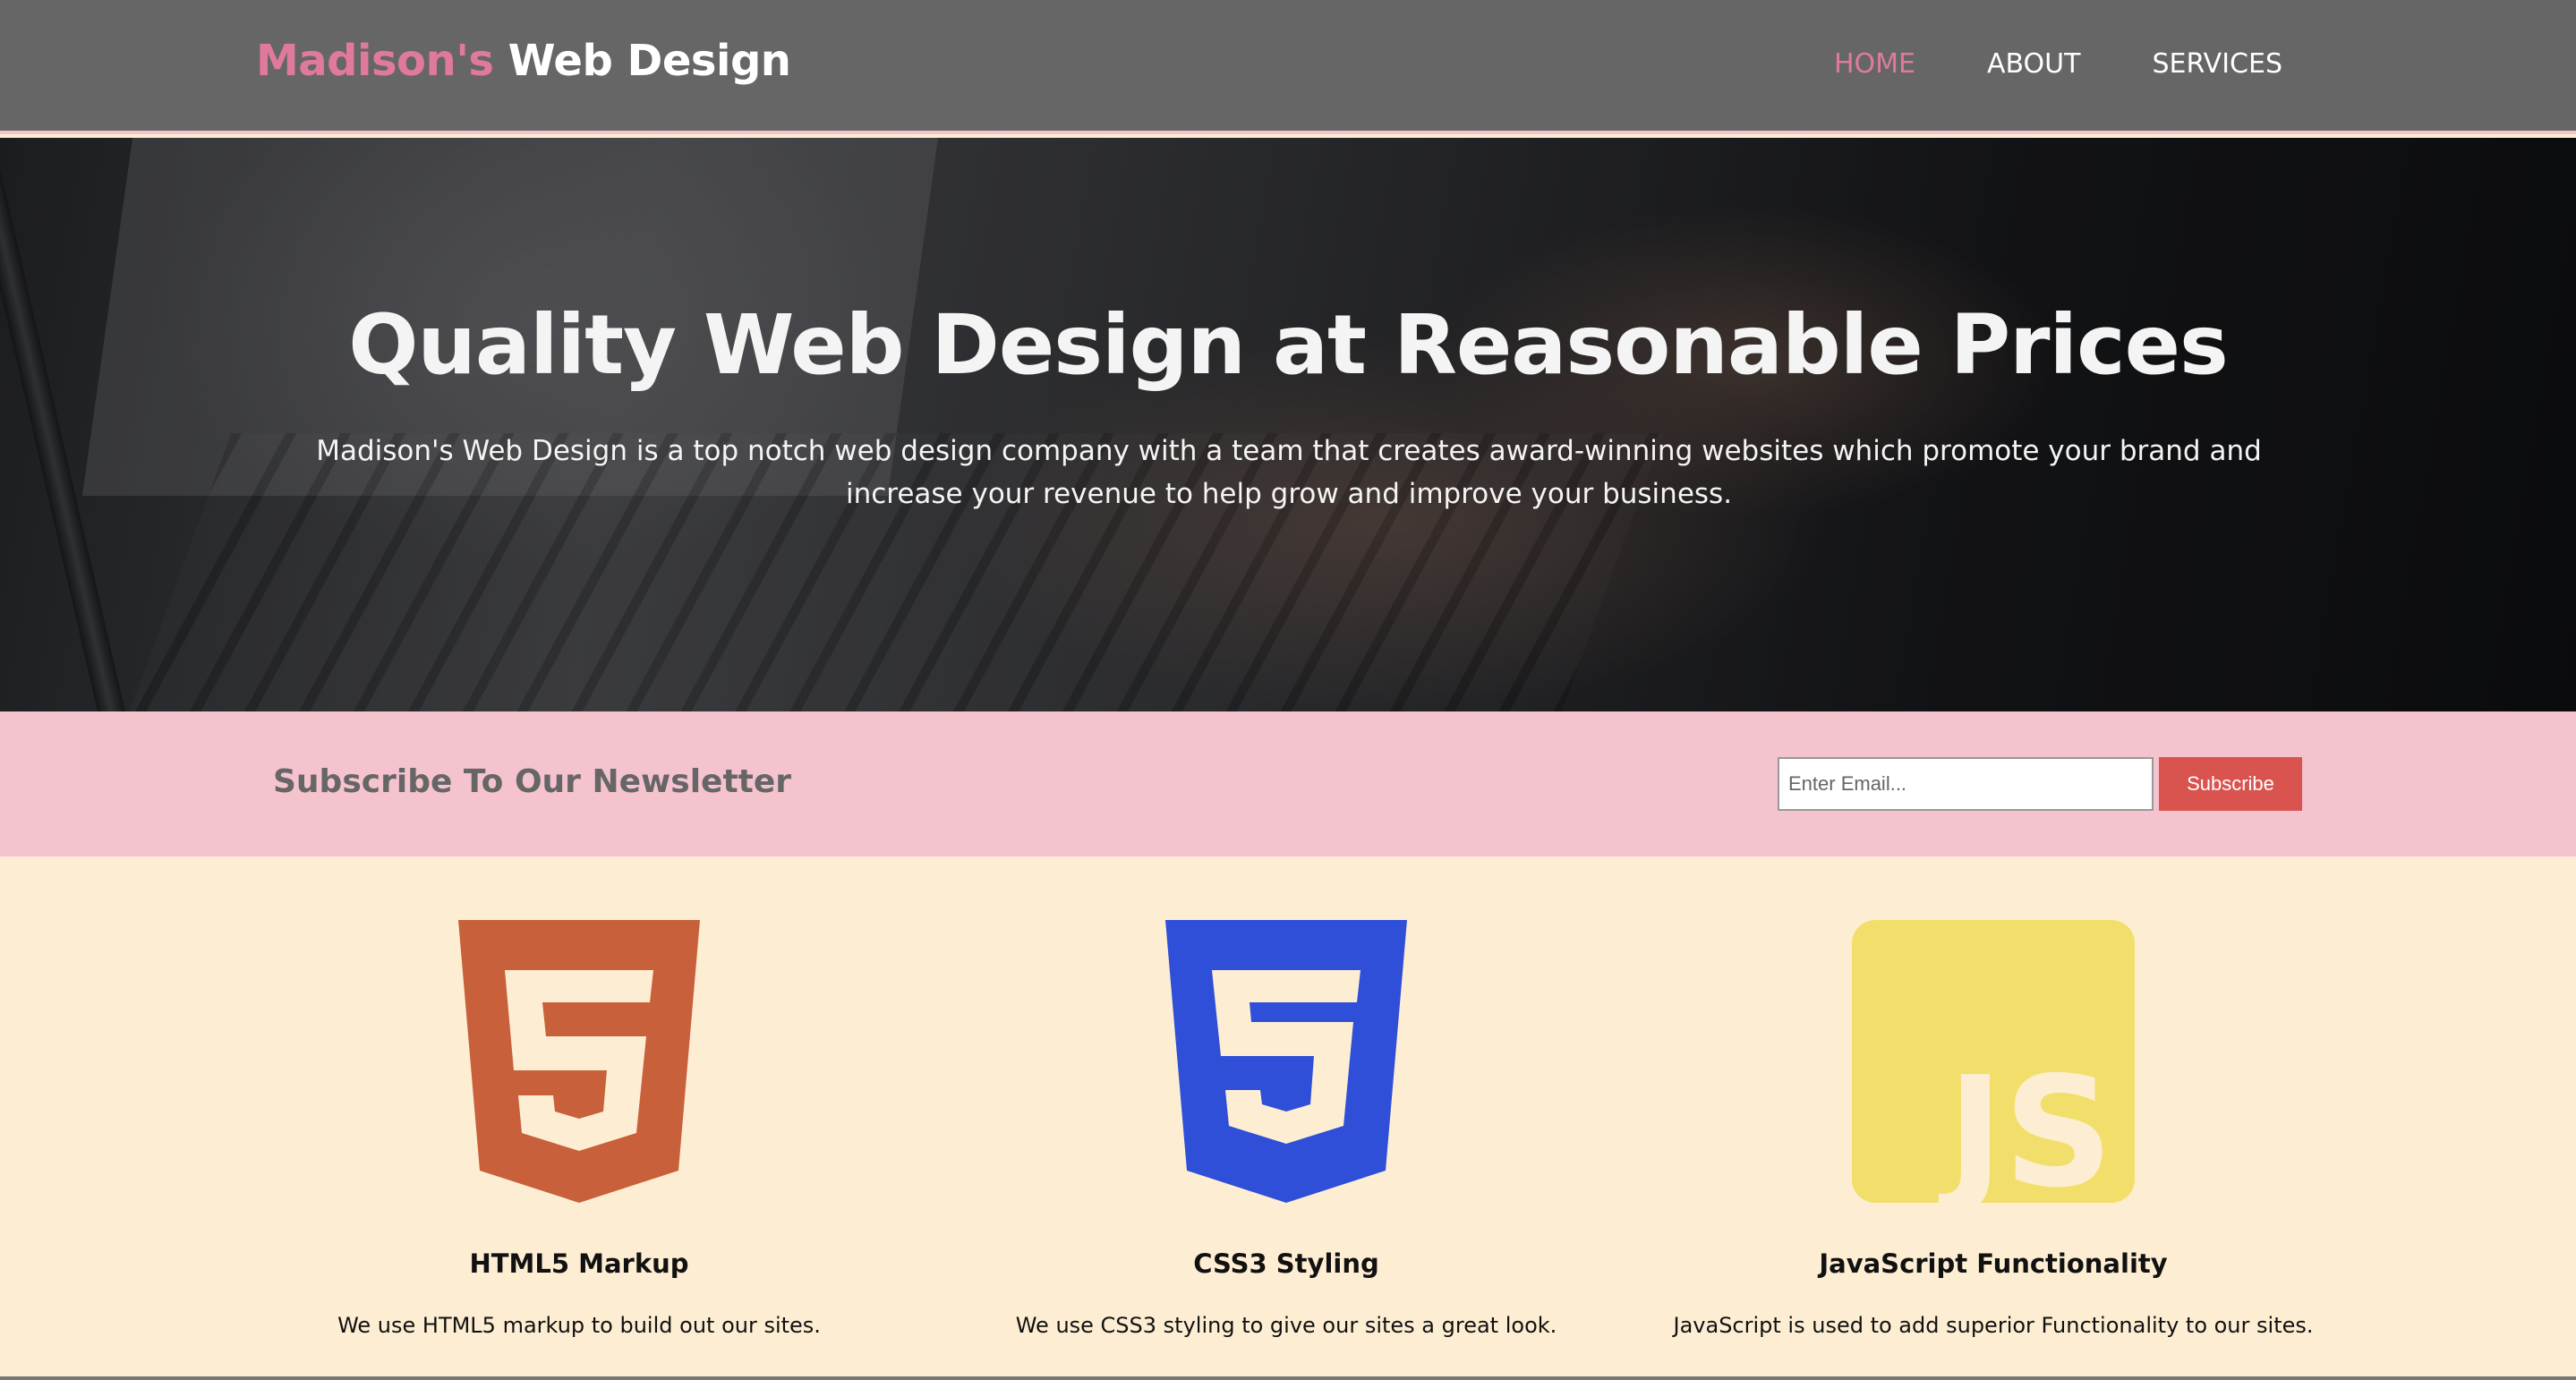 This screenshot has height=1380, width=2576. I want to click on hero-title: Quality Web Design at Reasonable Prices, so click(1288, 345).